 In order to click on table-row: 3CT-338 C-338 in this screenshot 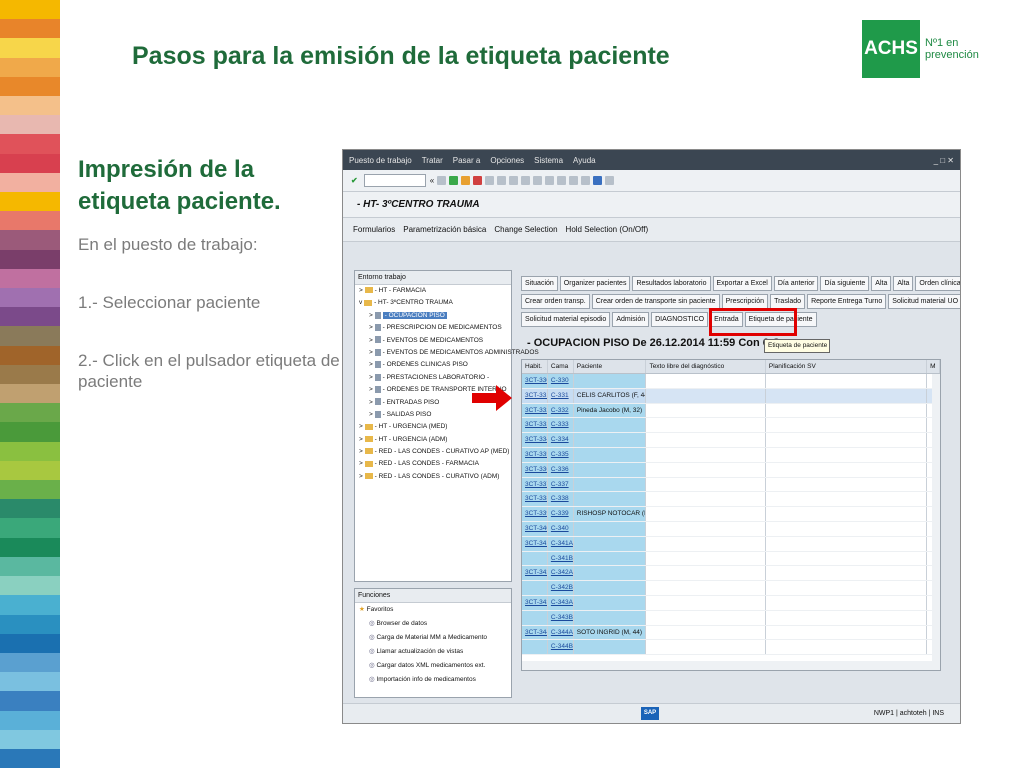, I will do `click(731, 500)`.